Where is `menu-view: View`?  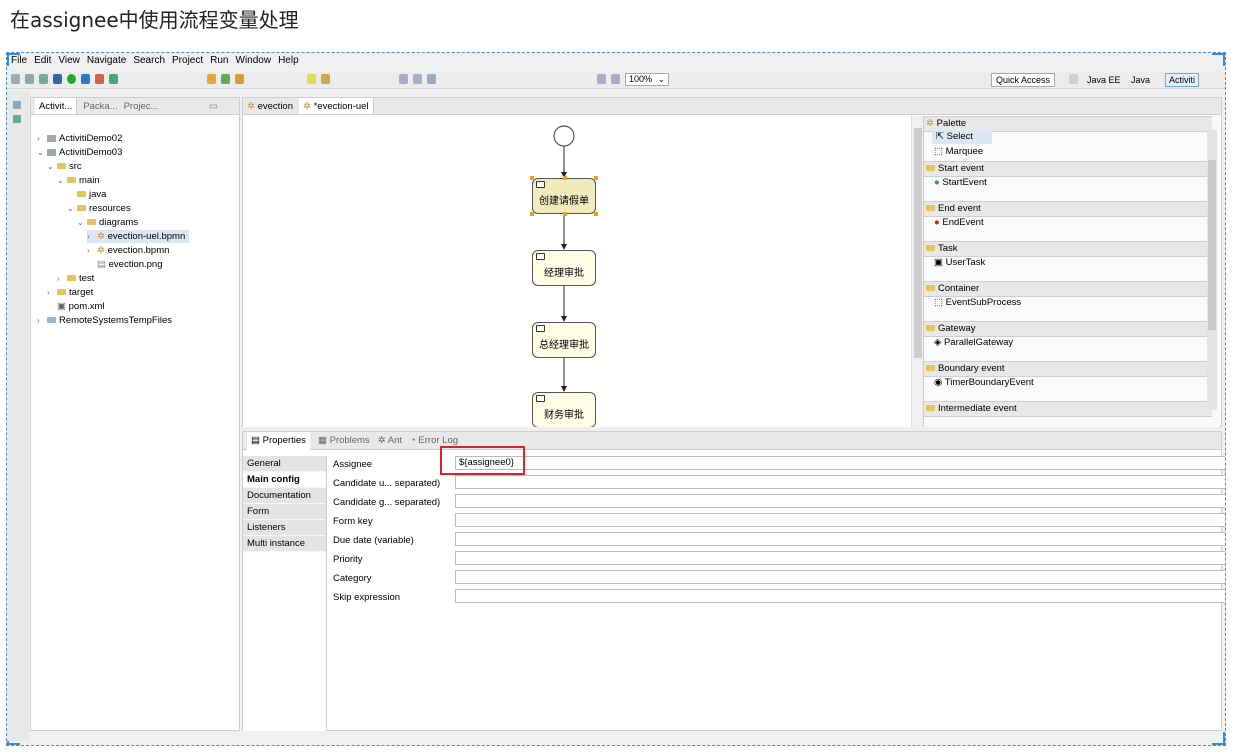 menu-view: View is located at coordinates (69, 62).